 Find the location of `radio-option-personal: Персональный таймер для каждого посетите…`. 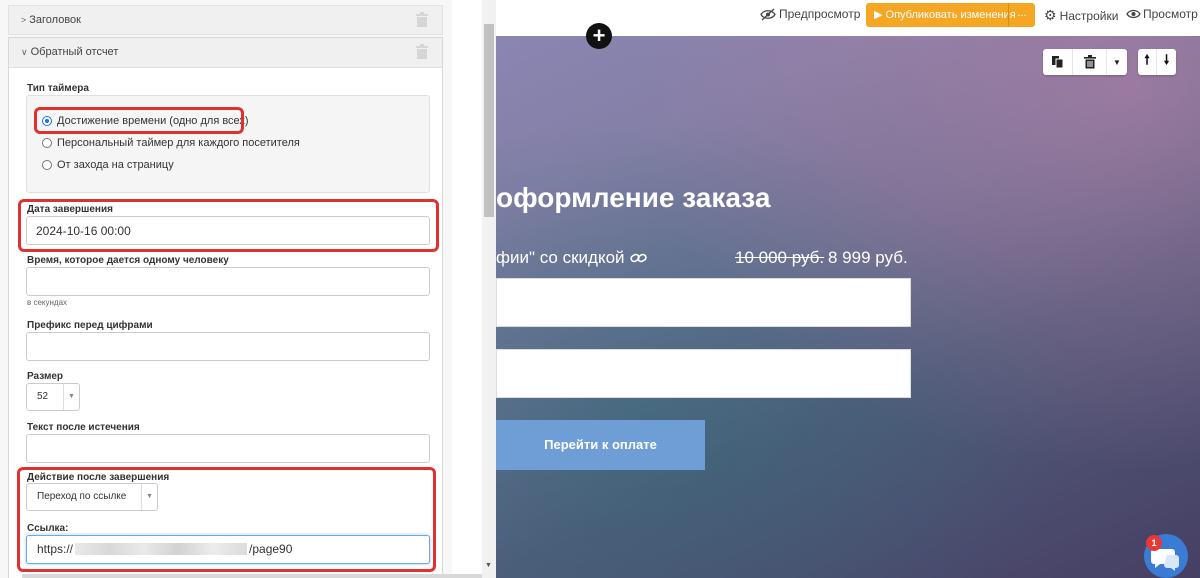

radio-option-personal: Персональный таймер для каждого посетите… is located at coordinates (171, 143).